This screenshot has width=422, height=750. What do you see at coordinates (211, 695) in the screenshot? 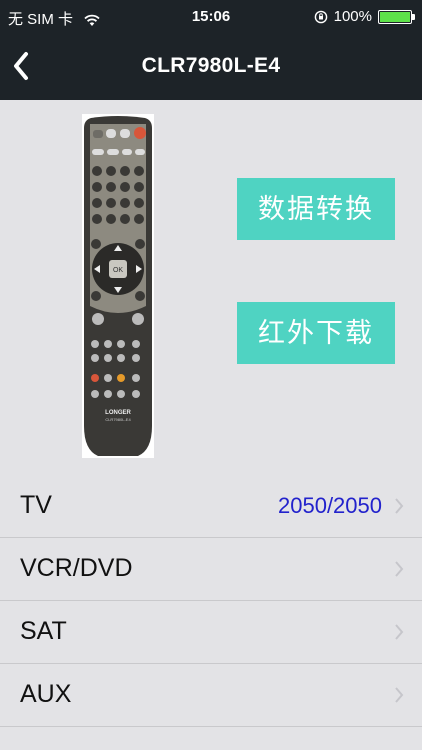
I see `device-row-aux: AUX` at bounding box center [211, 695].